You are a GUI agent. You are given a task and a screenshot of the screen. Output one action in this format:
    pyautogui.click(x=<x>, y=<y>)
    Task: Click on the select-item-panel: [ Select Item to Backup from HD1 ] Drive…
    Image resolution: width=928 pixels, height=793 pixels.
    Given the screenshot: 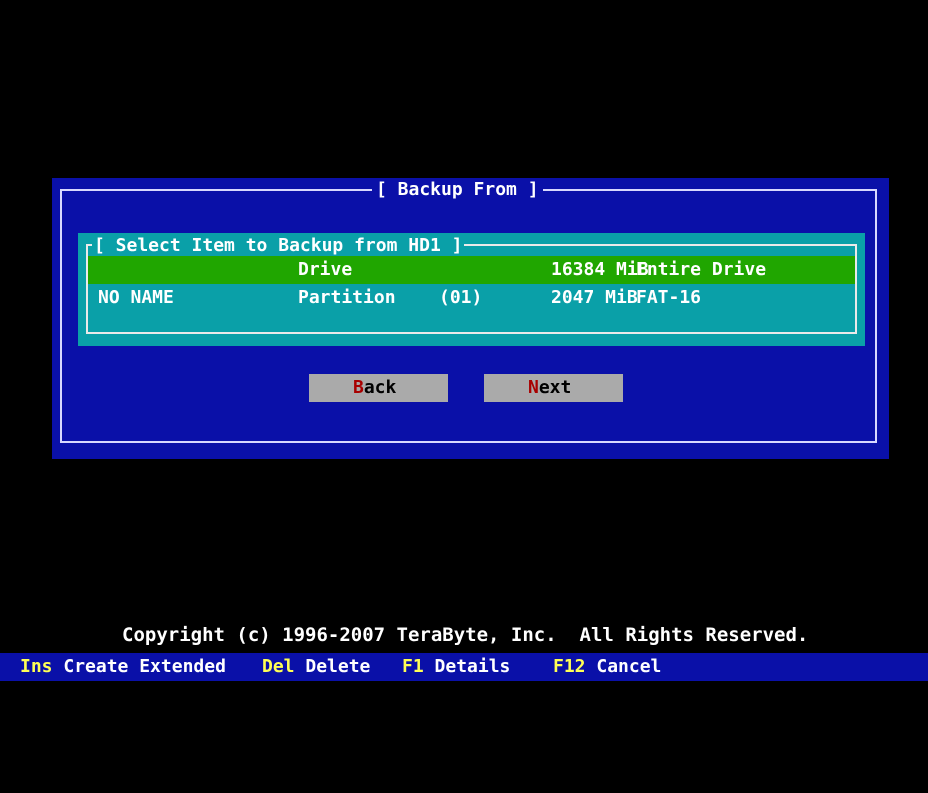 What is the action you would take?
    pyautogui.click(x=471, y=289)
    